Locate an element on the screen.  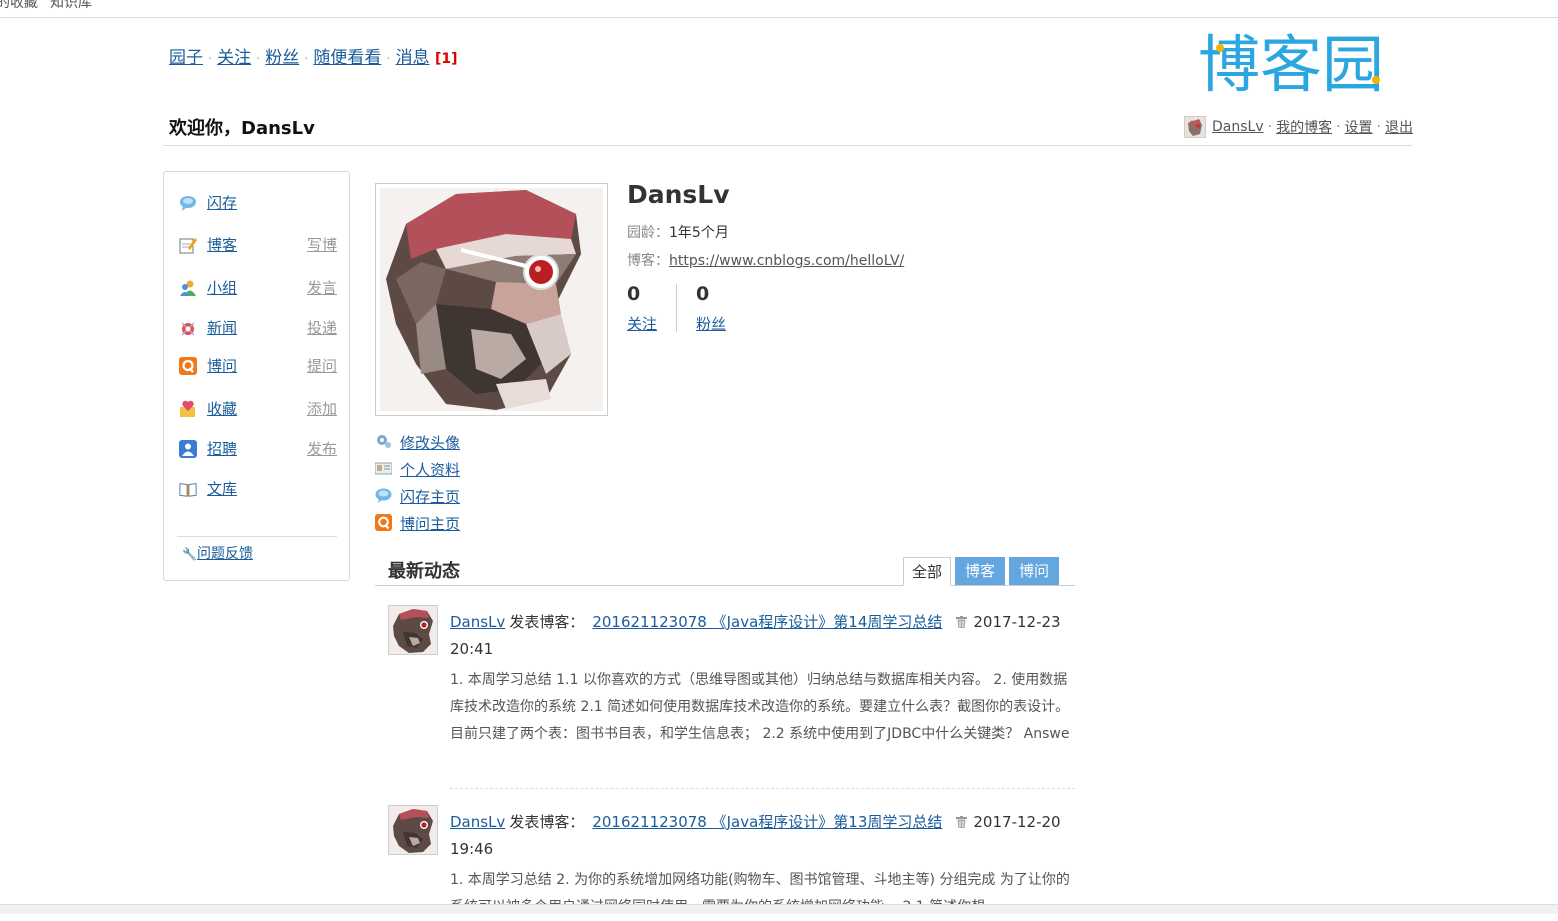
sidebar-item-question: 博问 提问 is located at coordinates (258, 366).